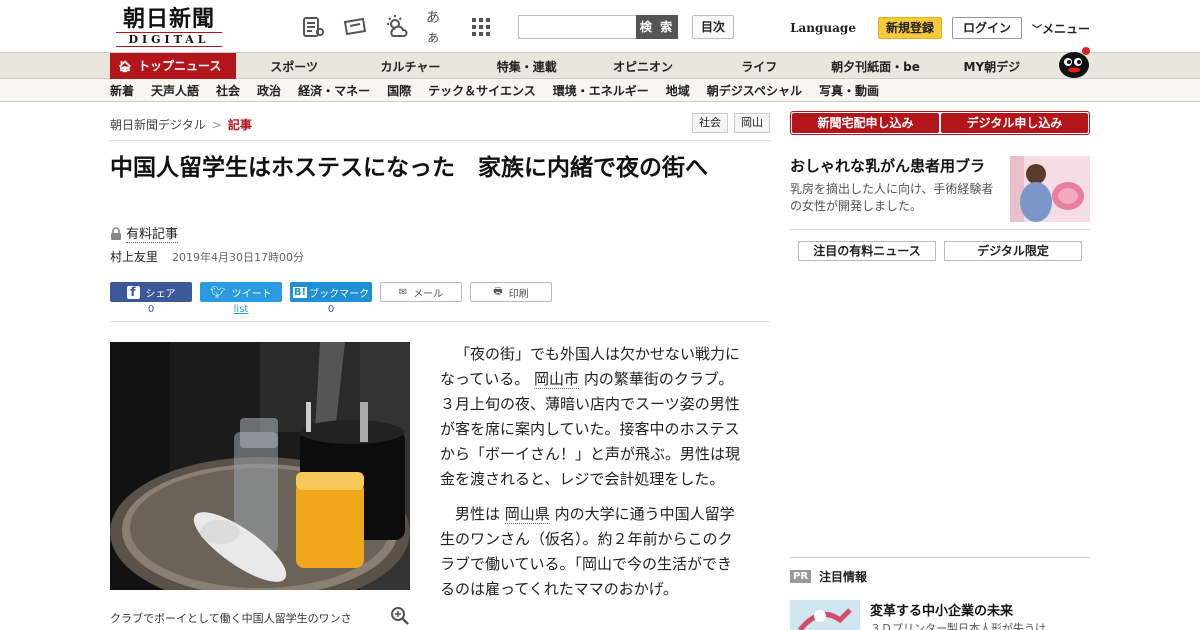  What do you see at coordinates (433, 28) in the screenshot?
I see `font-size-label: あぁ` at bounding box center [433, 28].